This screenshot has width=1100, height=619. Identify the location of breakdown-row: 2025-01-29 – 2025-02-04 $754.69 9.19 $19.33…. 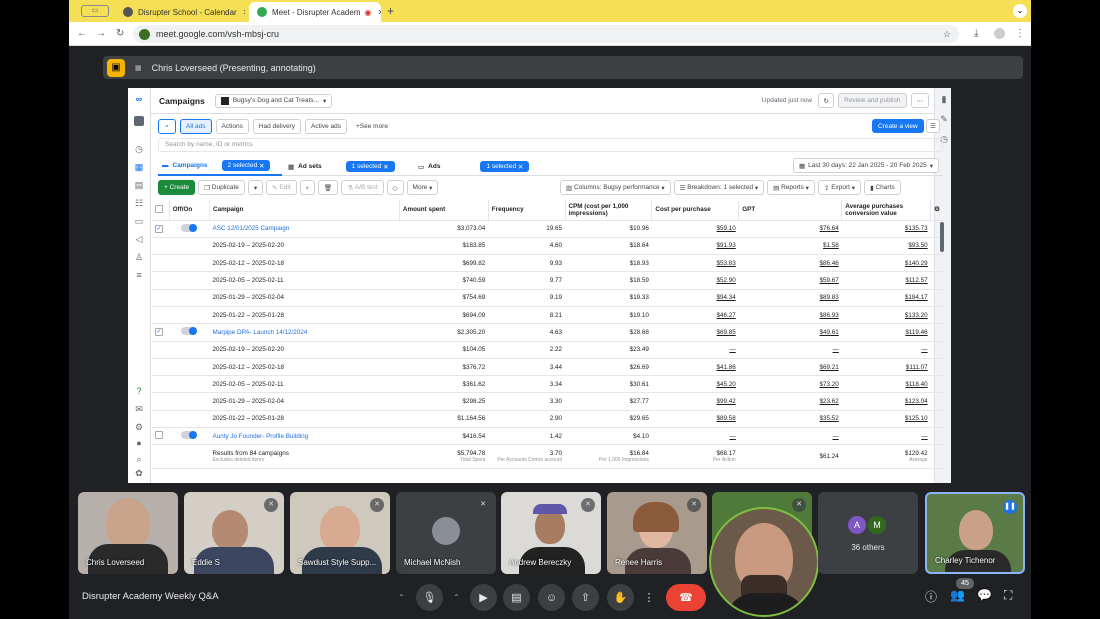
(547, 298).